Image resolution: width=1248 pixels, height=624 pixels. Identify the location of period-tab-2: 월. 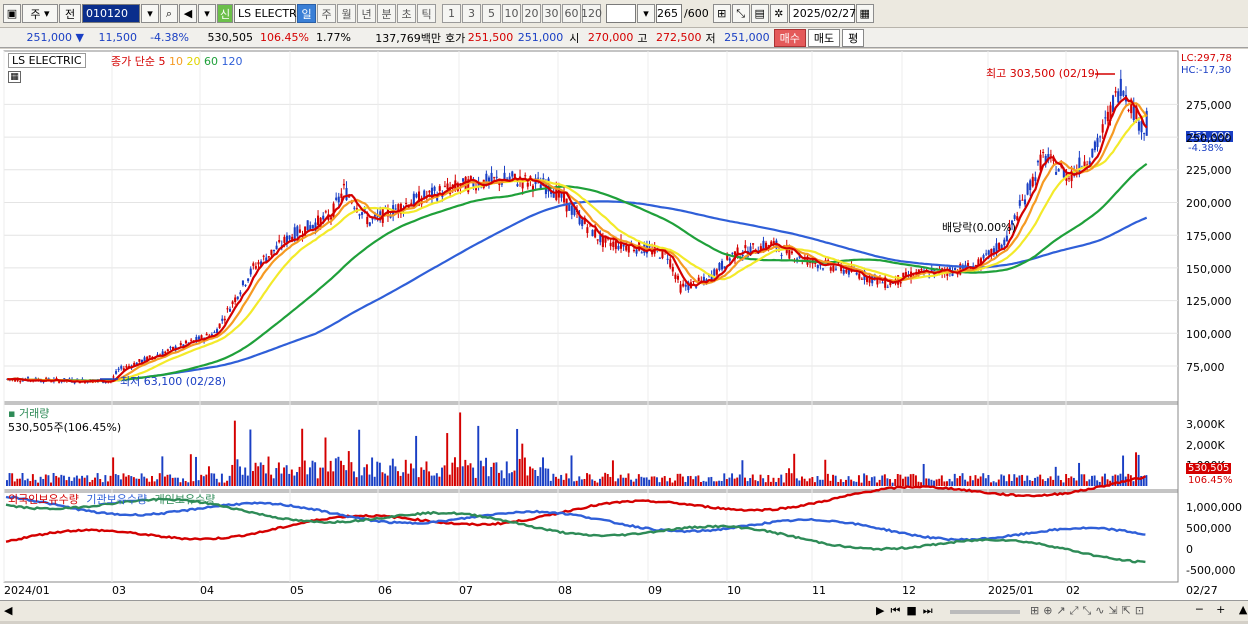
(346, 13).